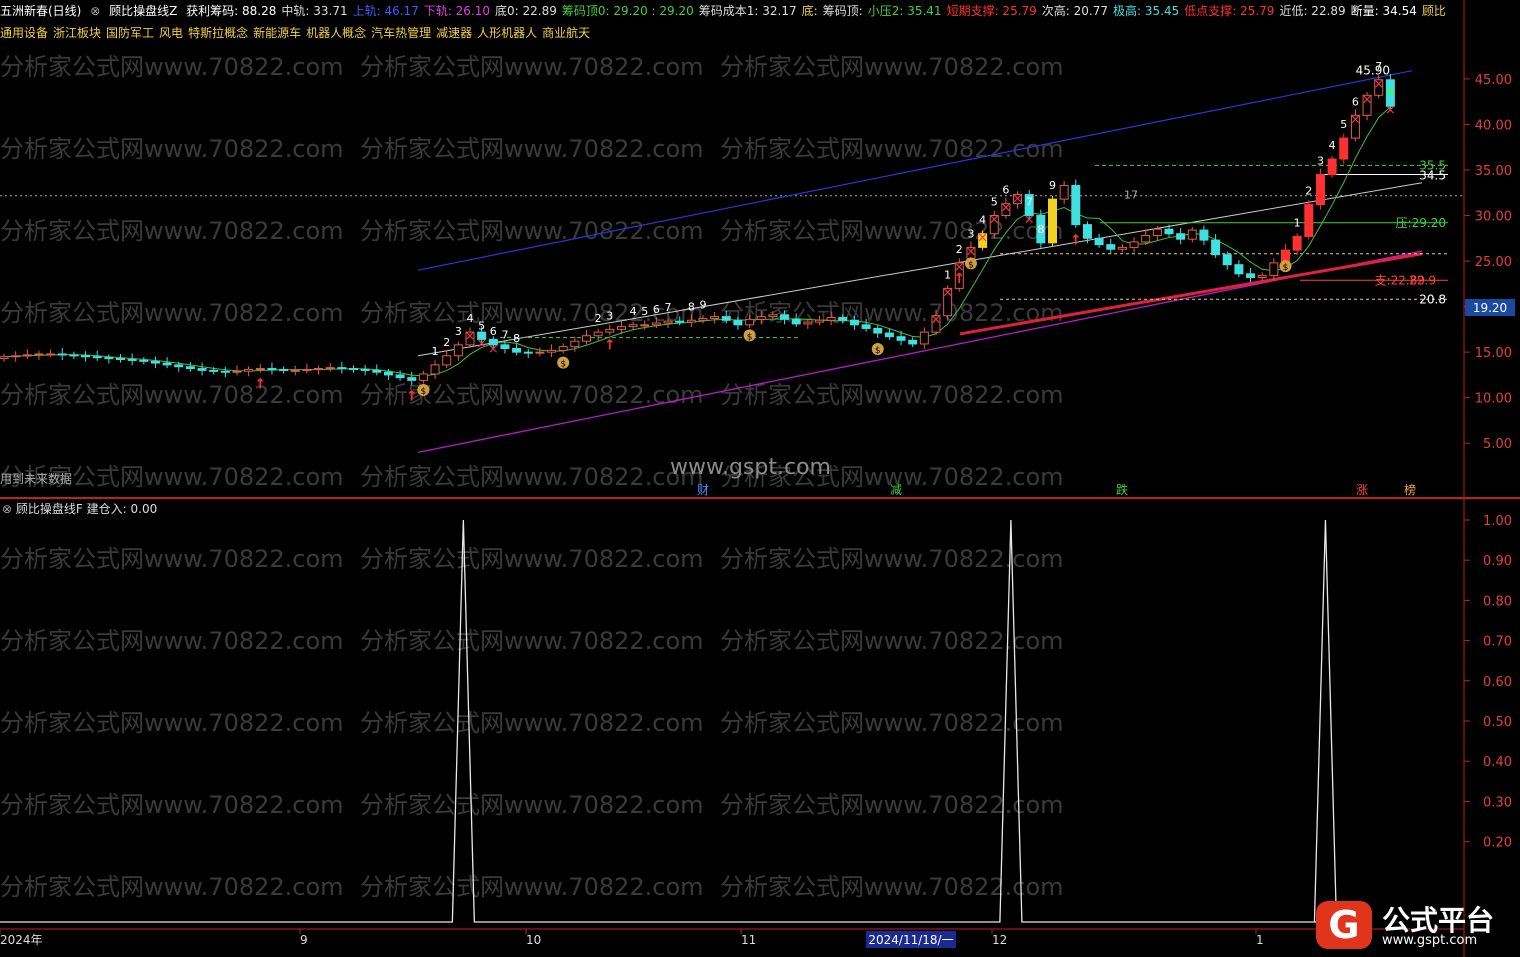 Image resolution: width=1520 pixels, height=957 pixels. Describe the element at coordinates (1432, 176) in the screenshot. I see `level-label: 34.5` at that location.